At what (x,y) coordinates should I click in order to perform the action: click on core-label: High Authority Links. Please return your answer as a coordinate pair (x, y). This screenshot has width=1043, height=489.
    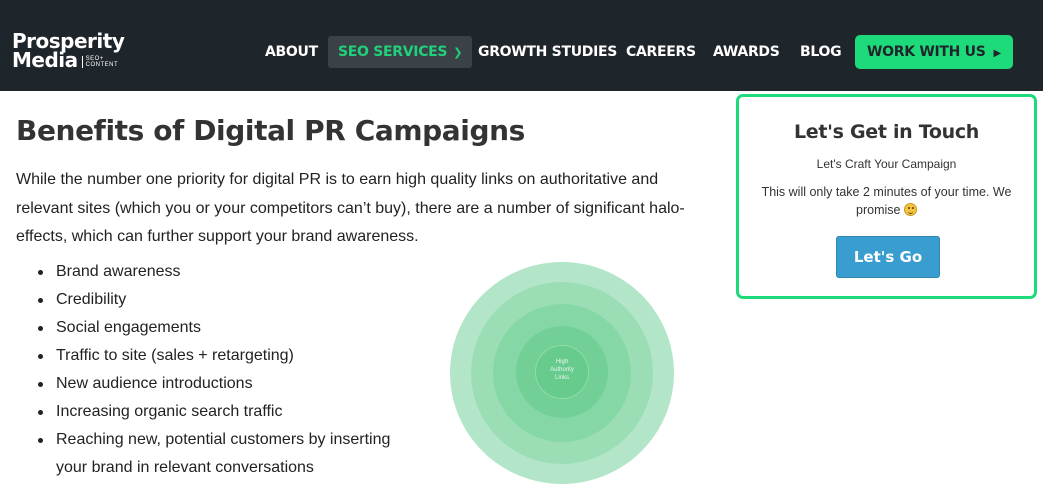
    Looking at the image, I should click on (562, 370).